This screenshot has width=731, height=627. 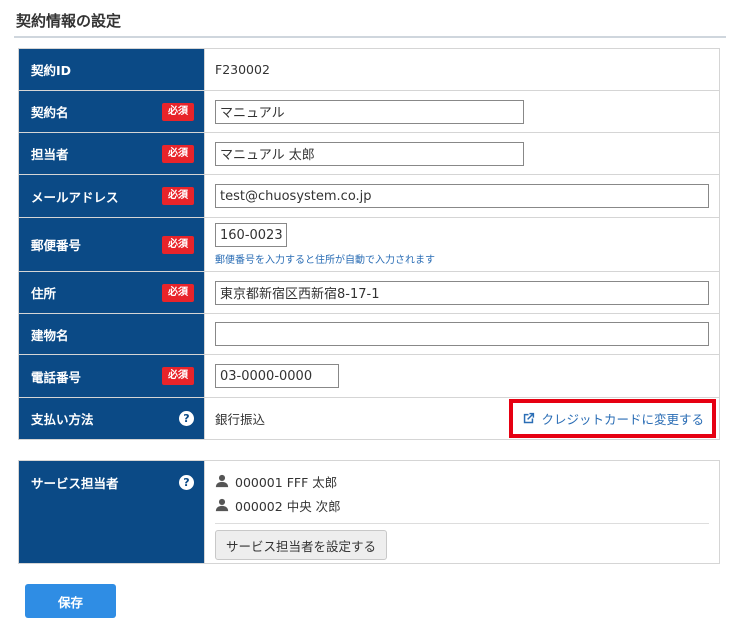 I want to click on staff-member: 000002 中央 次郎, so click(x=462, y=505).